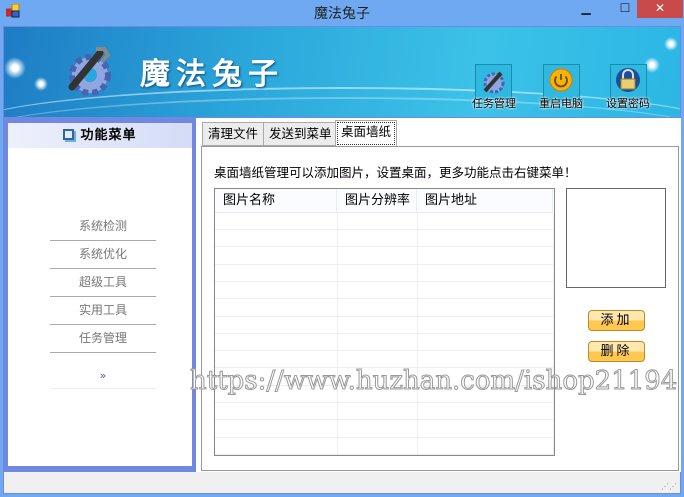  I want to click on power-icon, so click(561, 80).